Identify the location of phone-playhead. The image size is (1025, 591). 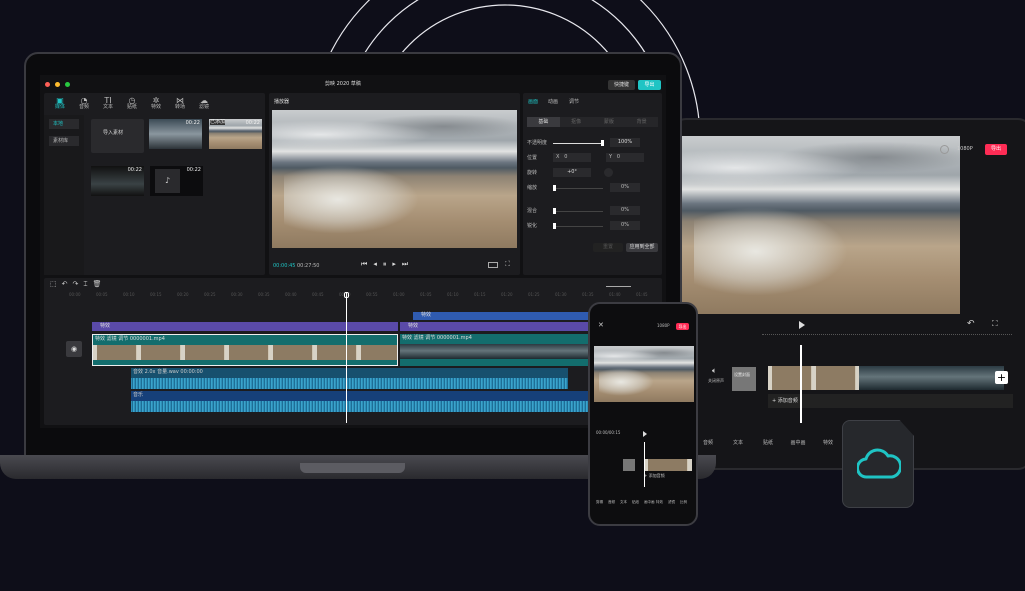
(644, 464).